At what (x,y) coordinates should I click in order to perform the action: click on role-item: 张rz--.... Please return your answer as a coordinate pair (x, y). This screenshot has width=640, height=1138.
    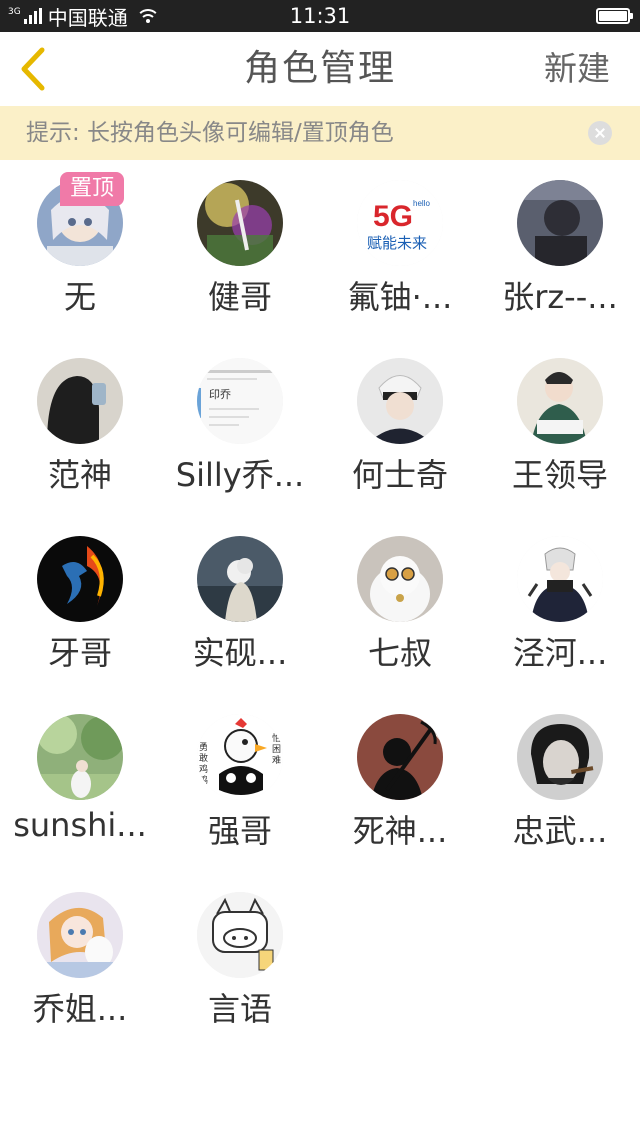
    Looking at the image, I should click on (560, 249).